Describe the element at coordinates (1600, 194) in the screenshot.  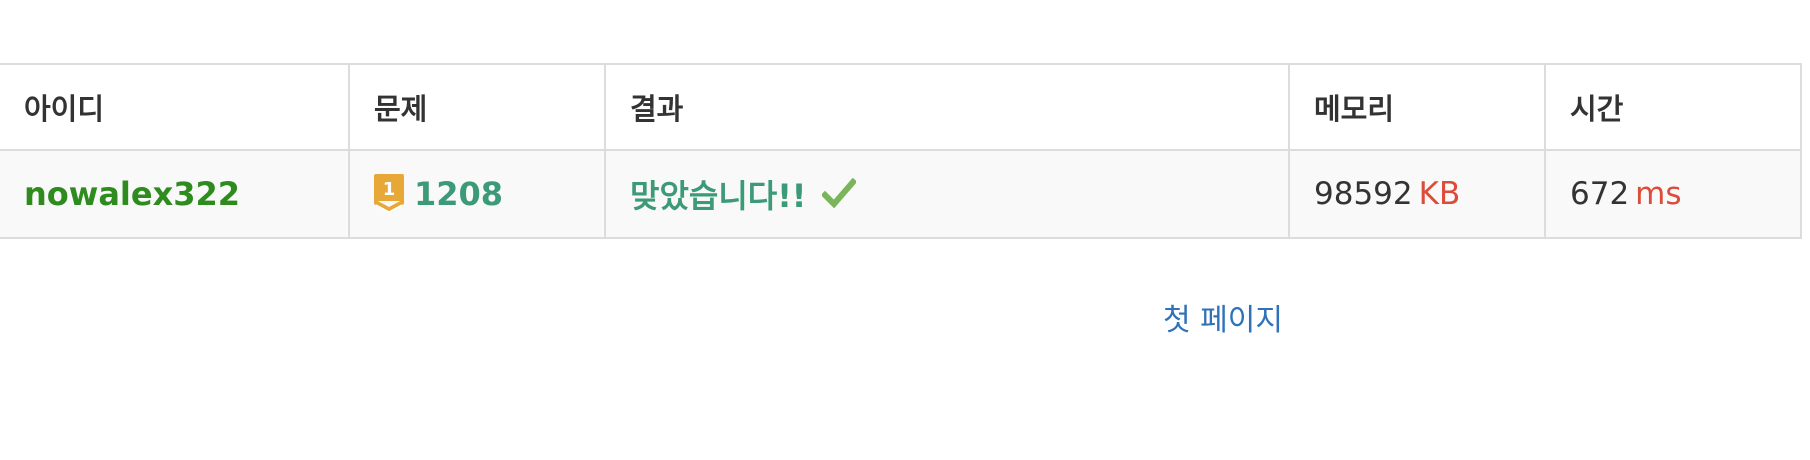
I see `time-value: 672` at that location.